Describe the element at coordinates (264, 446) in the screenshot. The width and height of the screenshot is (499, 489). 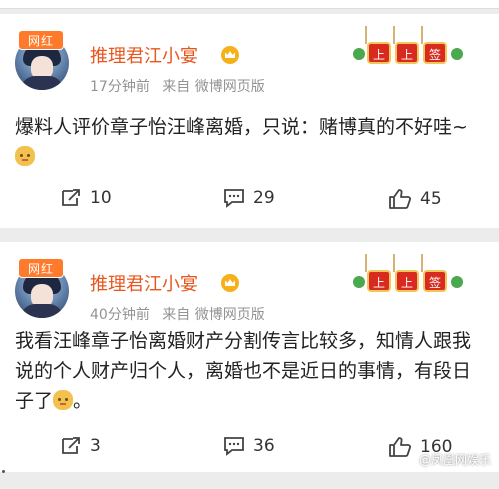
I see `comment-count: 36` at that location.